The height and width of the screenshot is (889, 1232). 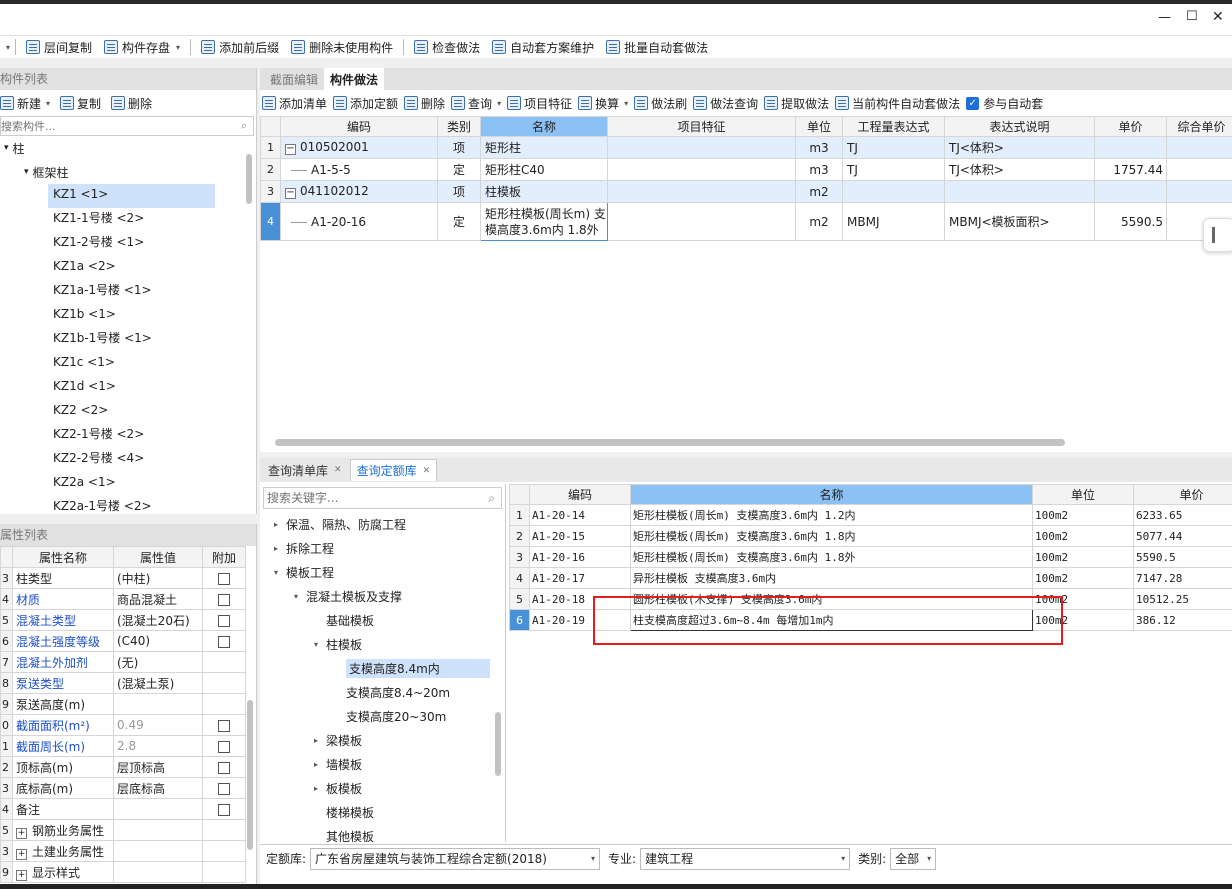 I want to click on toolbar-button: 构件存盘 ▾, so click(x=142, y=47).